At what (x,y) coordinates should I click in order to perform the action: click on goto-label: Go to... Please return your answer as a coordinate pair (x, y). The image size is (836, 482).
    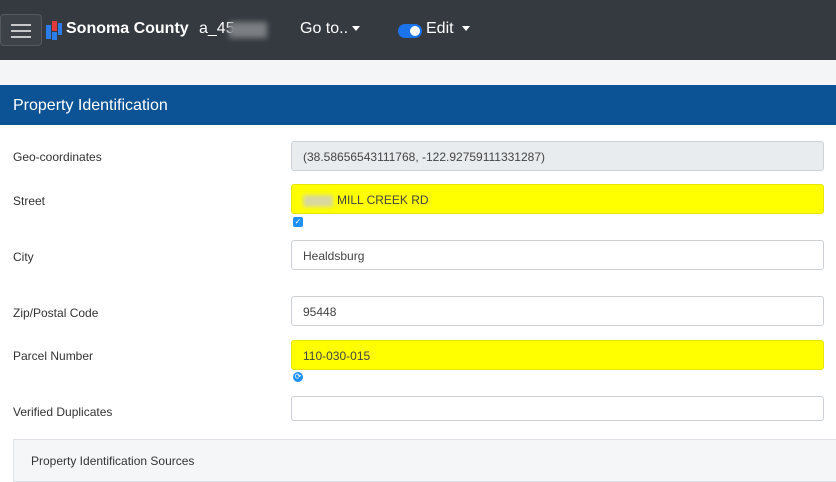
    Looking at the image, I should click on (324, 28).